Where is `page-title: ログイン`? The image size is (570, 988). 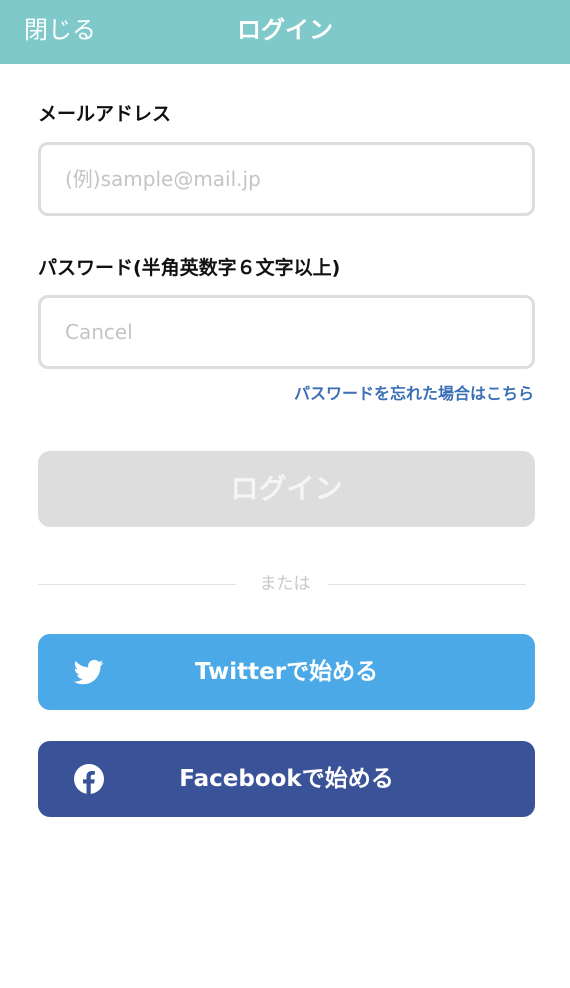 page-title: ログイン is located at coordinates (285, 30).